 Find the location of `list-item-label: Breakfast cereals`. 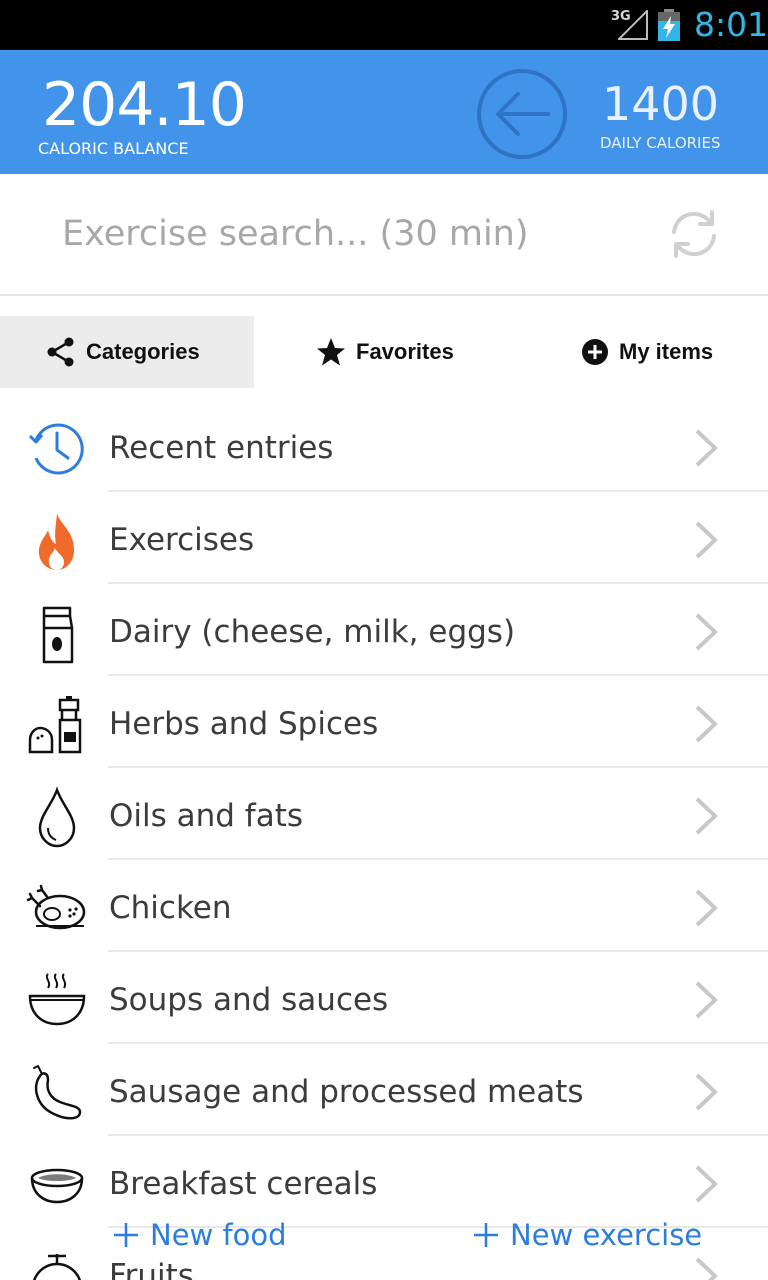

list-item-label: Breakfast cereals is located at coordinates (243, 1184).